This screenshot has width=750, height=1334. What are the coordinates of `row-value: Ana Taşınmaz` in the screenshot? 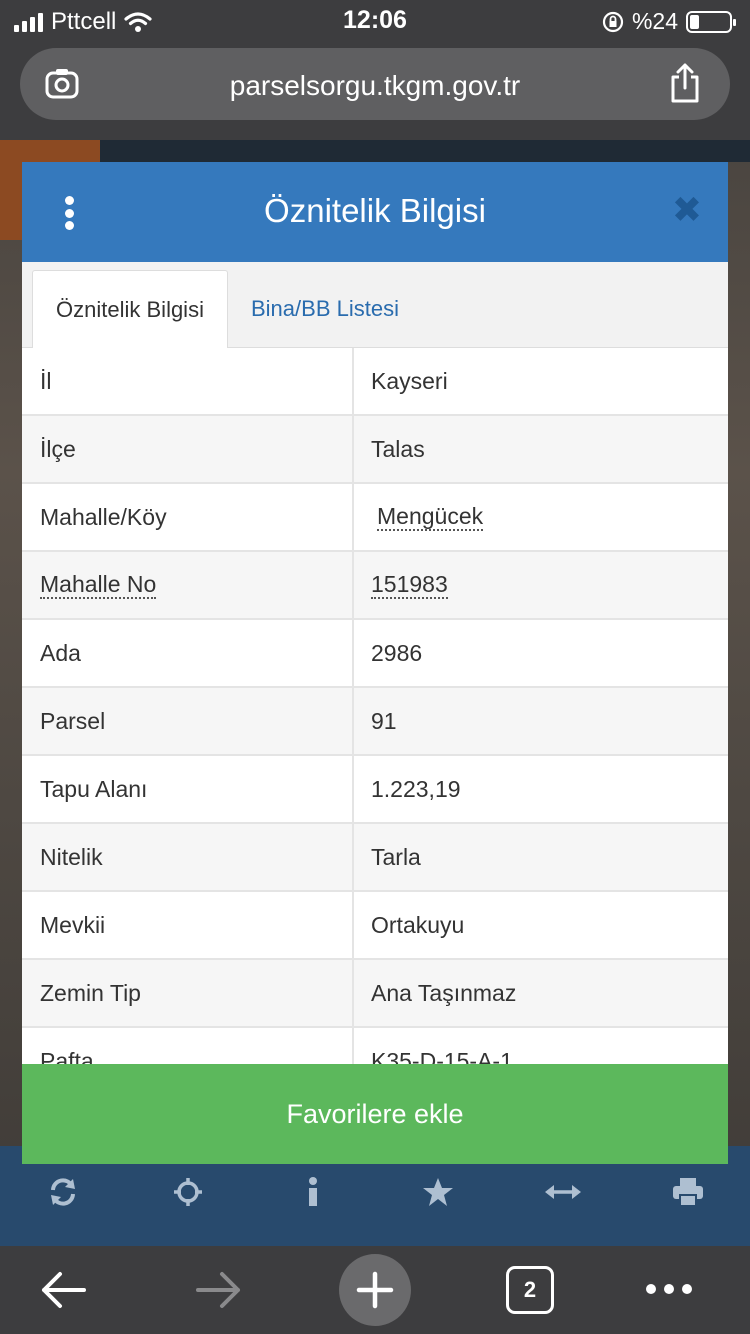 It's located at (444, 992).